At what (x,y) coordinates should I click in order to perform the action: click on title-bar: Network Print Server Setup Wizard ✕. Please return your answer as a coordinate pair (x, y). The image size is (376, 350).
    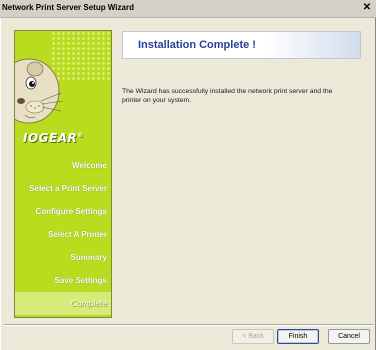
    Looking at the image, I should click on (188, 9).